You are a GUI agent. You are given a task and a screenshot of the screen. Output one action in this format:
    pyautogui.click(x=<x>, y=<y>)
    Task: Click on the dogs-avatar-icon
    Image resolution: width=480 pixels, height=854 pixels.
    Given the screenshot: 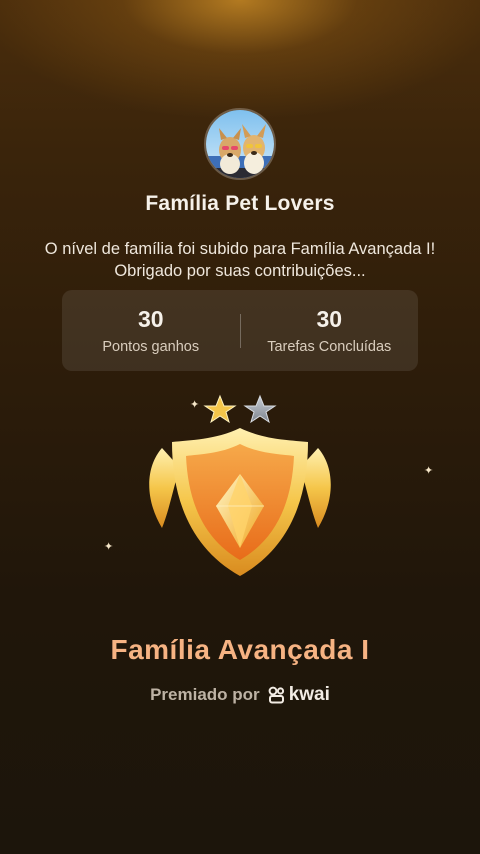 What is the action you would take?
    pyautogui.click(x=240, y=144)
    